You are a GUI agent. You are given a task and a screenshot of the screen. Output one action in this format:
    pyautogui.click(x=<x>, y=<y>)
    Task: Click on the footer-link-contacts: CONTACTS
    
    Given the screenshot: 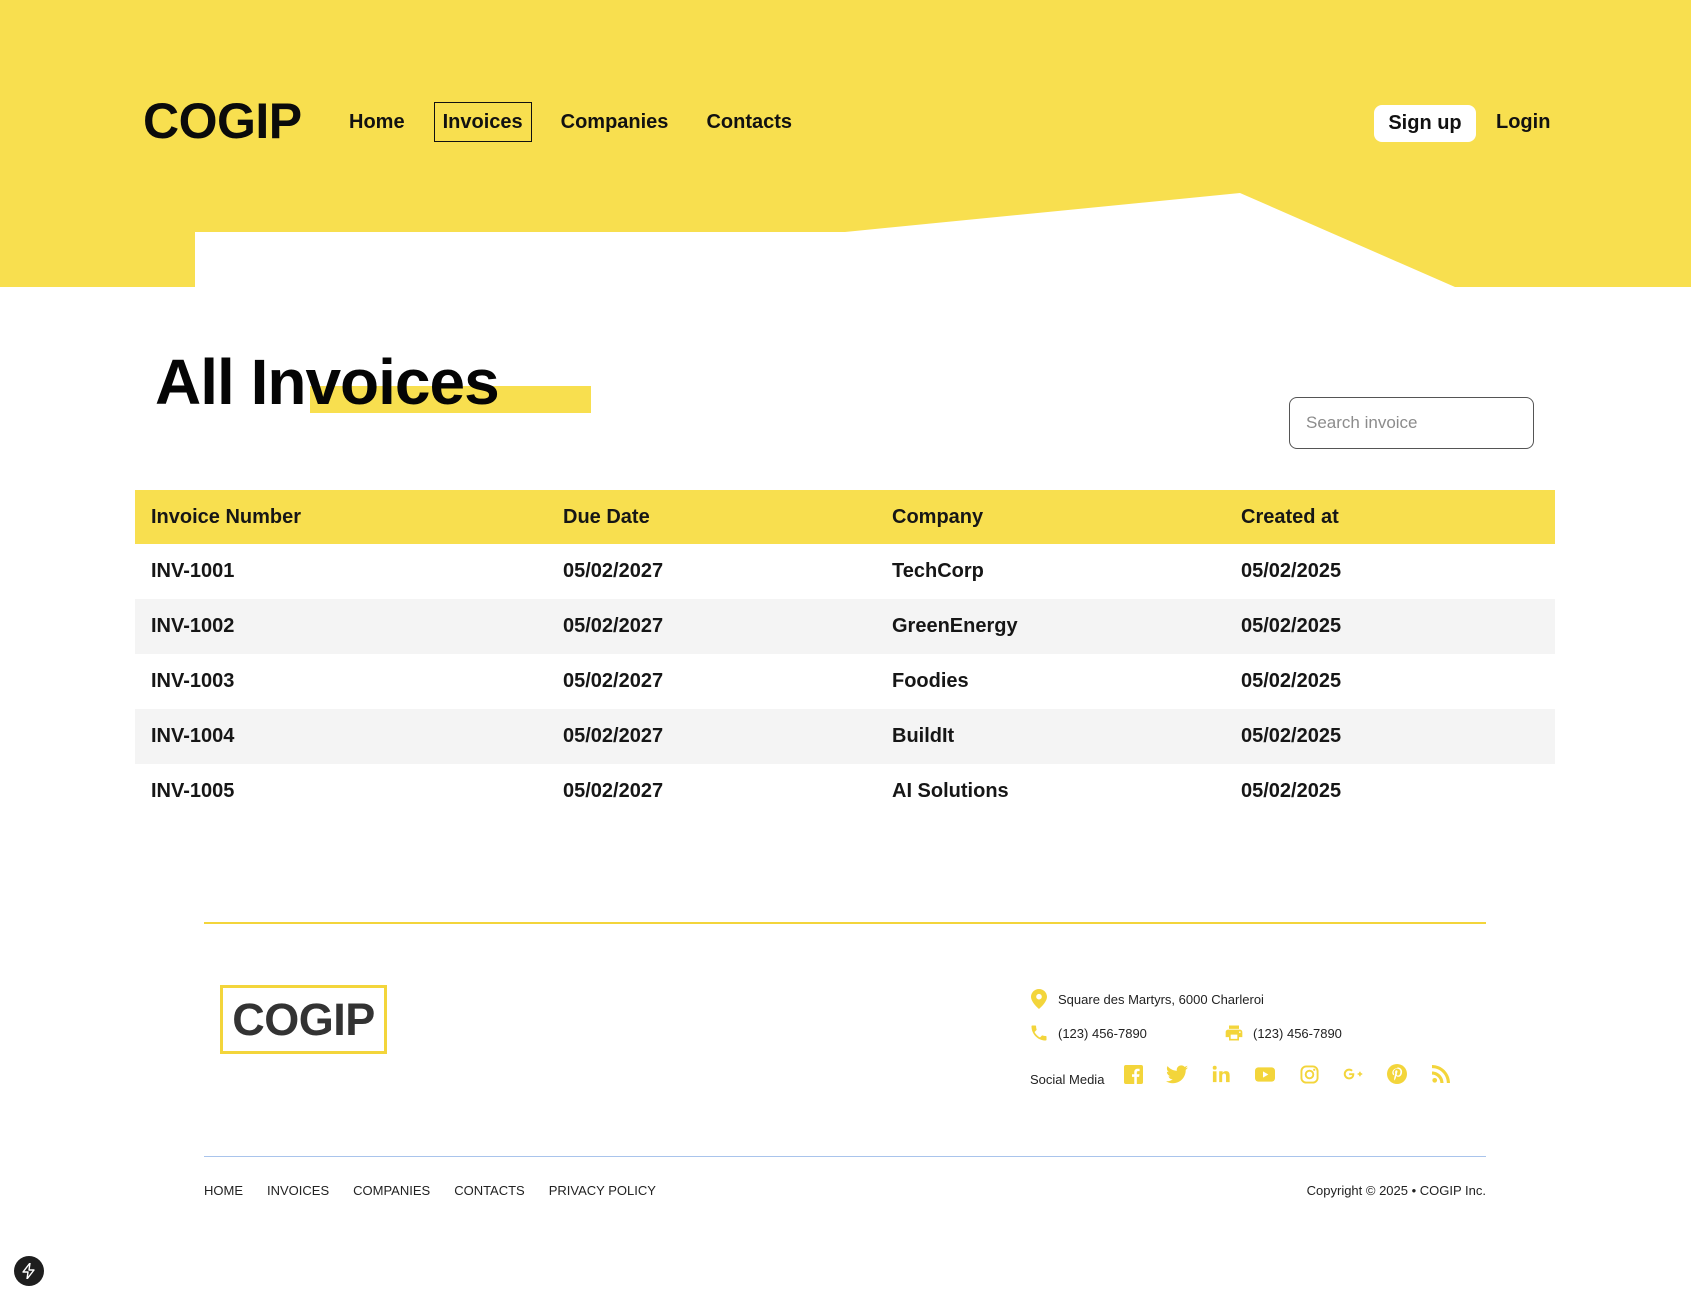 What is the action you would take?
    pyautogui.click(x=489, y=1190)
    